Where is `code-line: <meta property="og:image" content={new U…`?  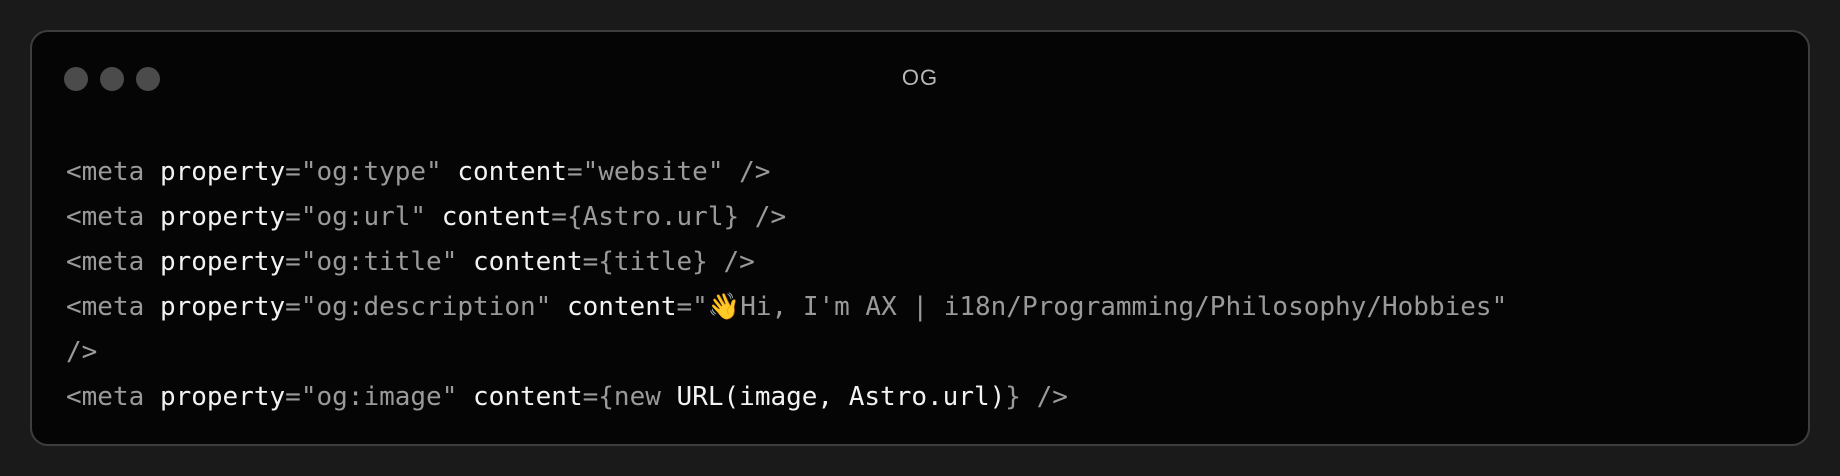
code-line: <meta property="og:image" content={new U… is located at coordinates (920, 397).